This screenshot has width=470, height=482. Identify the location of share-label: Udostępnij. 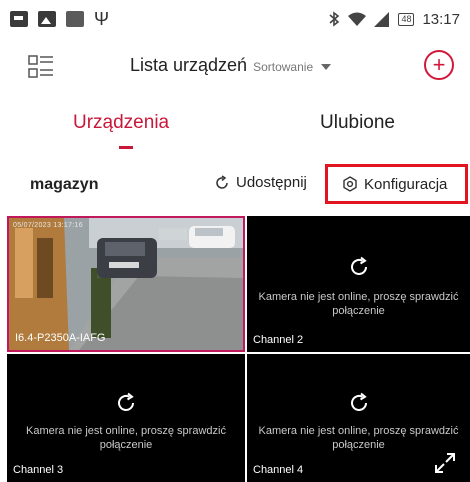
(271, 182).